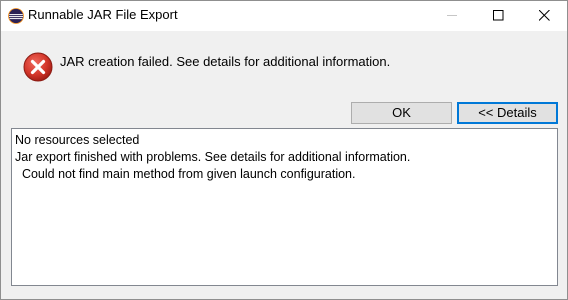  Describe the element at coordinates (284, 16) in the screenshot. I see `title-bar: Runnable JAR File Export` at that location.